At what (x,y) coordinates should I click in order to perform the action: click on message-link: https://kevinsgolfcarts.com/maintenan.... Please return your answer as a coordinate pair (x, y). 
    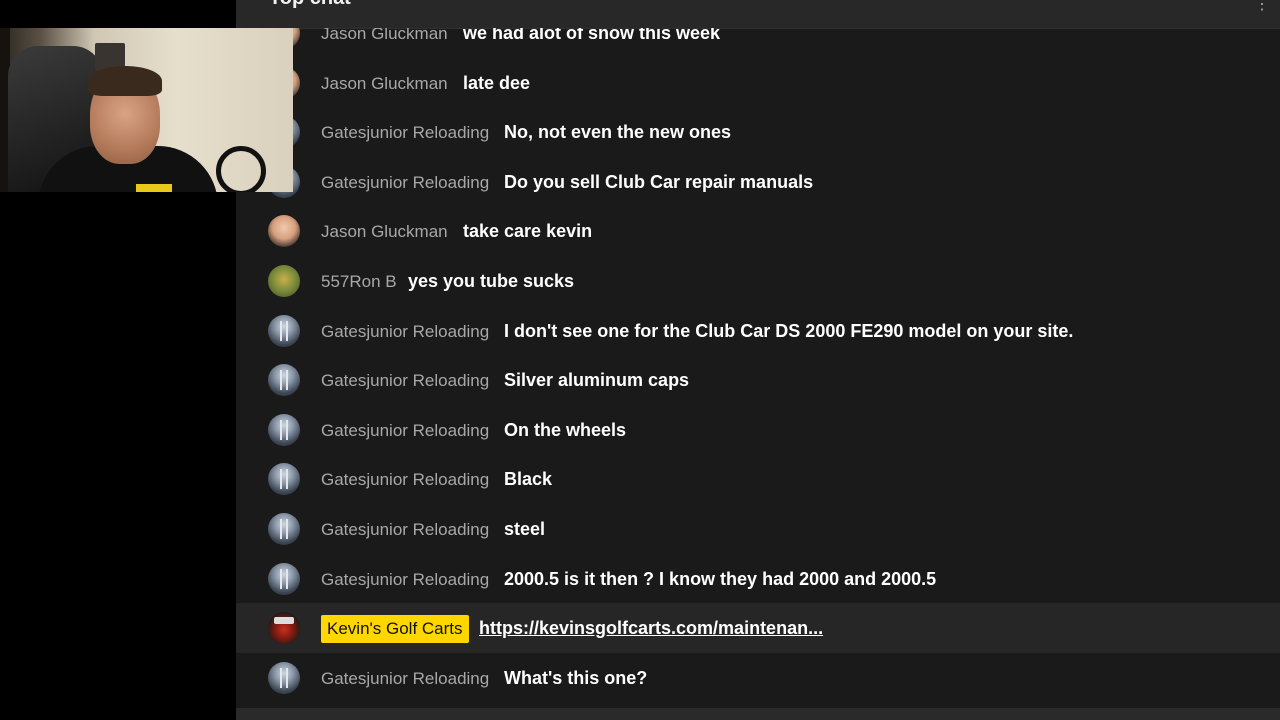
    Looking at the image, I should click on (651, 628).